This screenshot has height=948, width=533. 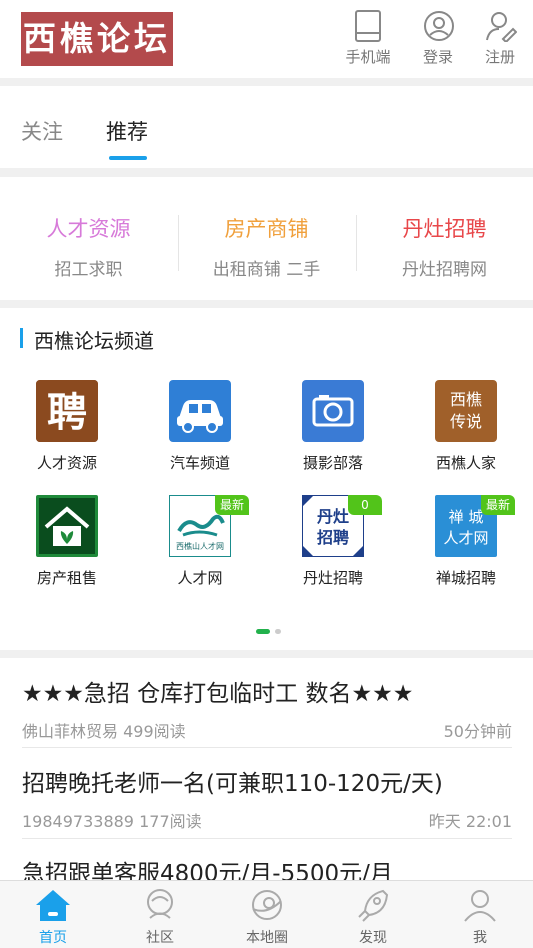 What do you see at coordinates (160, 938) in the screenshot?
I see `nav-label: 社区` at bounding box center [160, 938].